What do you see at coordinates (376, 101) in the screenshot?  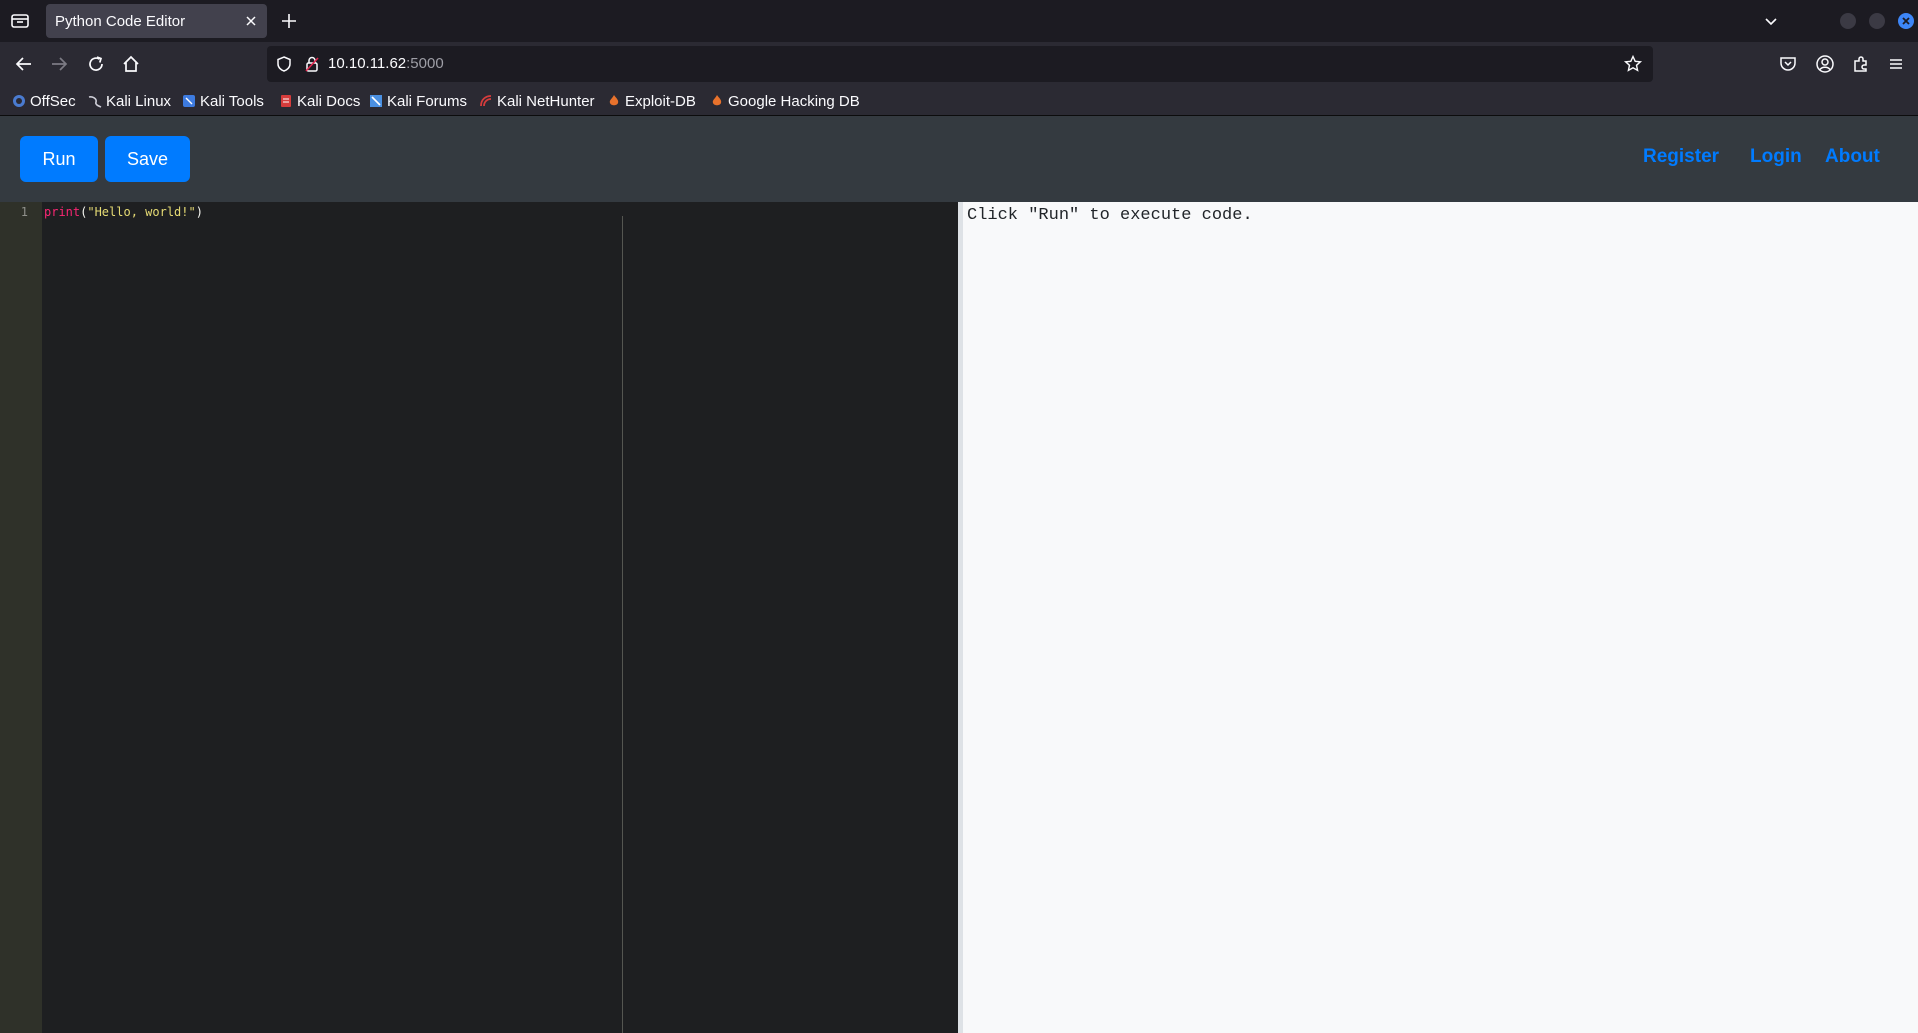 I see `kali-forums-icon` at bounding box center [376, 101].